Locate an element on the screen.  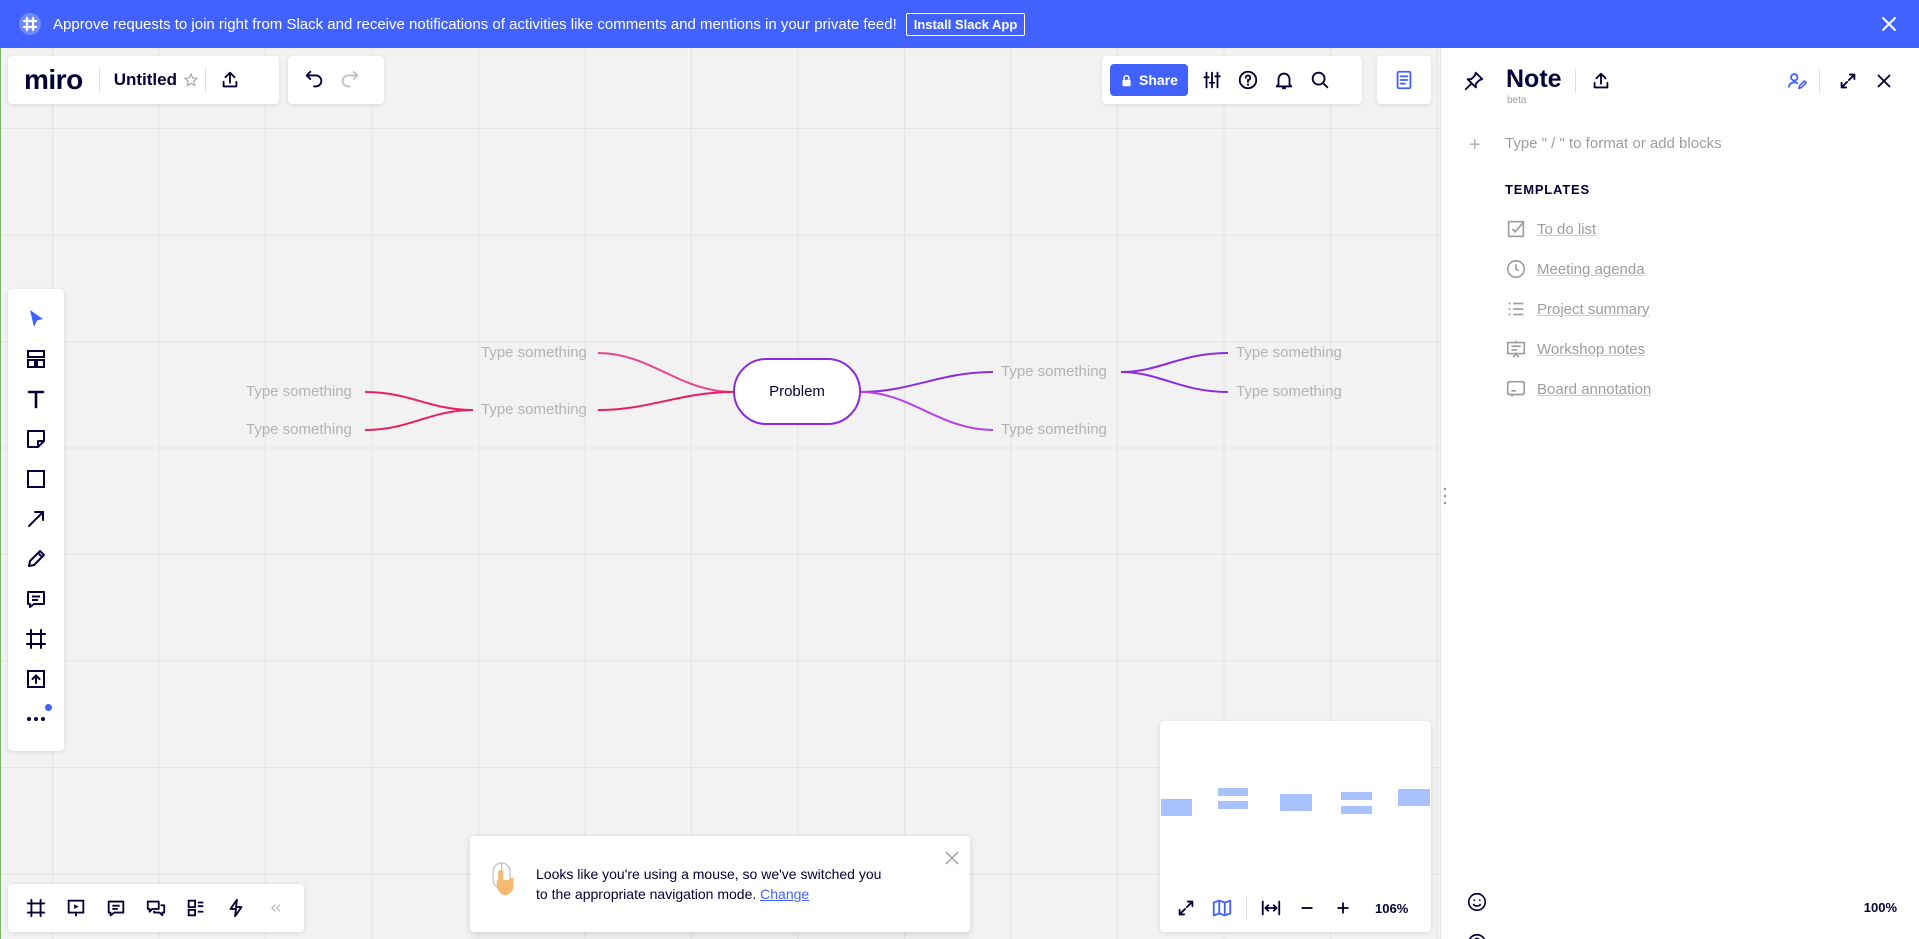
top-actions-panel: Share is located at coordinates (1232, 80).